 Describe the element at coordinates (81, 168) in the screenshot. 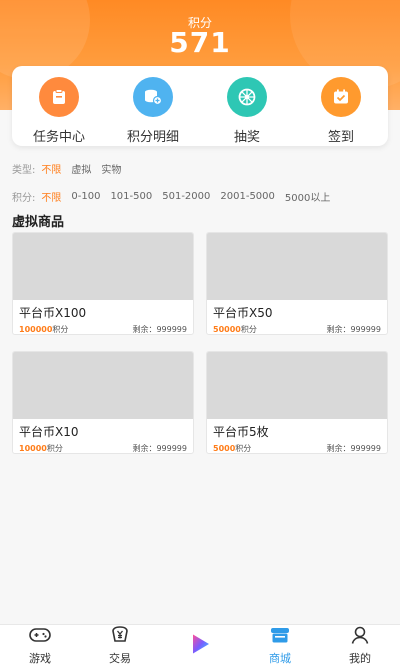

I see `type-filter-option-virtual: 虚拟` at that location.